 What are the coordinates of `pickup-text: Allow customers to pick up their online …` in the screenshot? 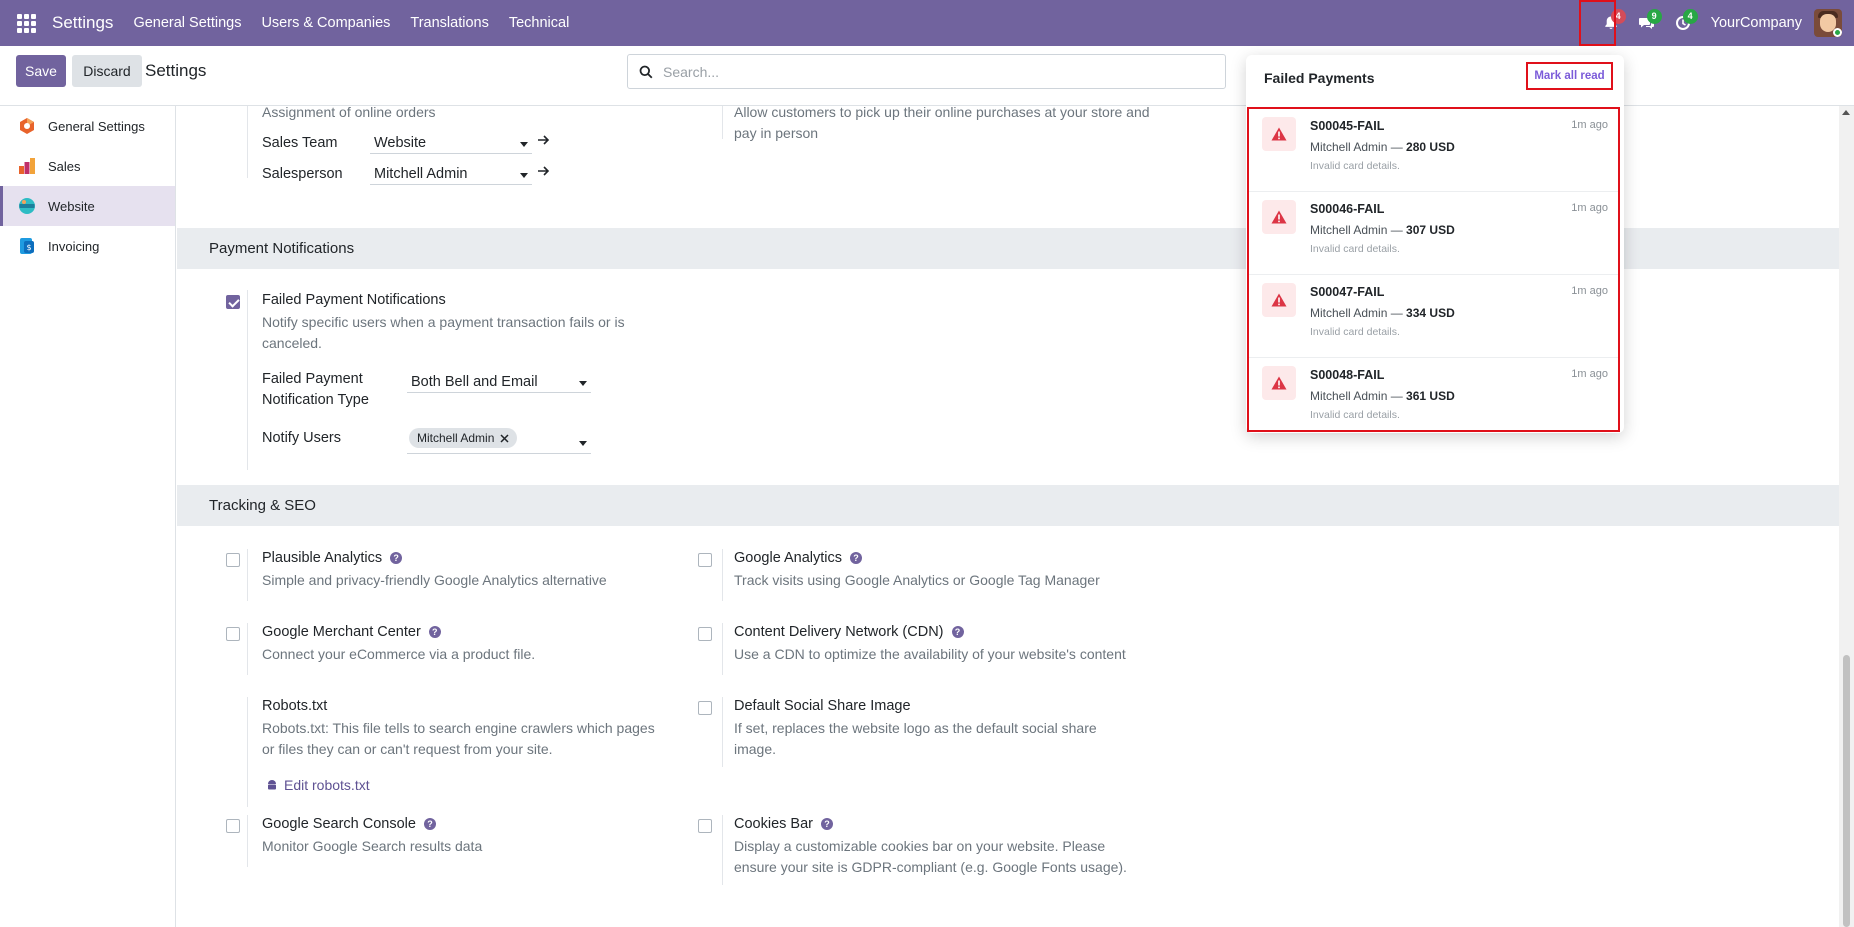 It's located at (942, 123).